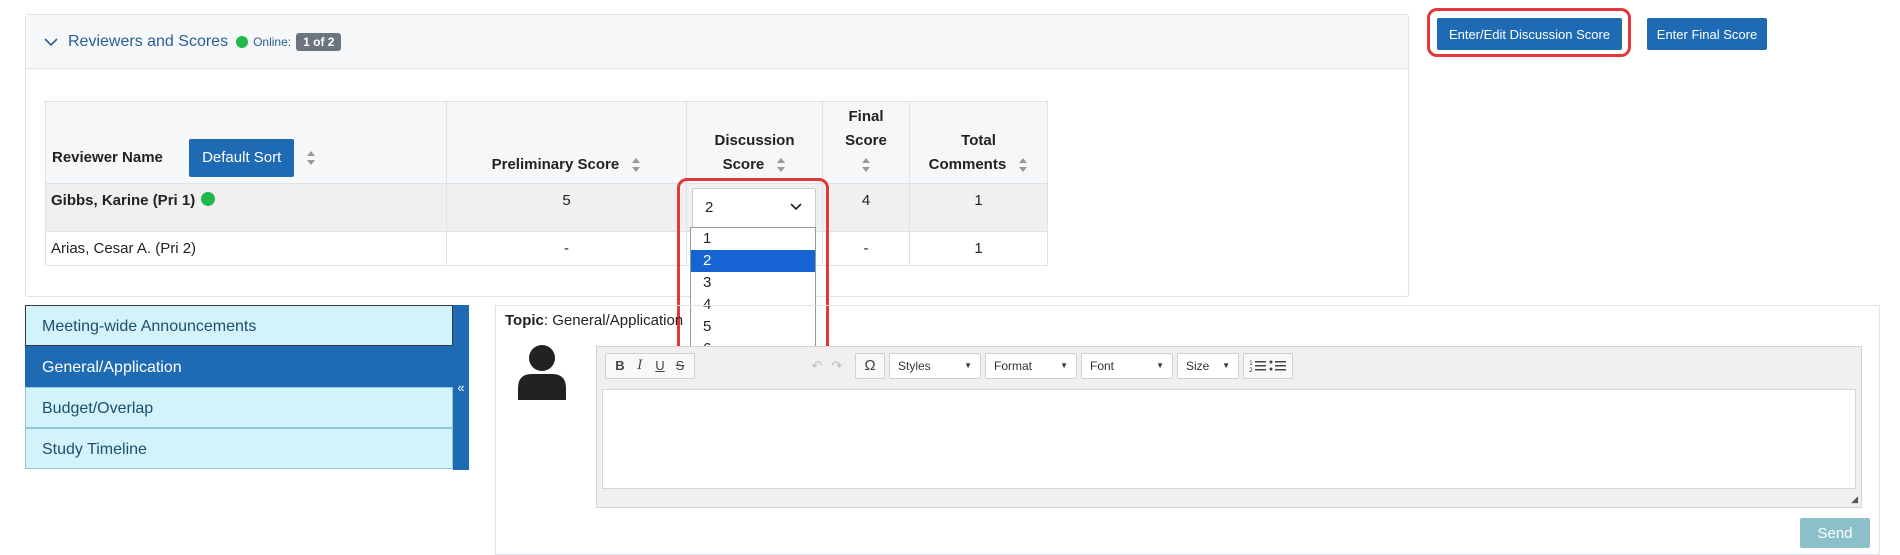 The height and width of the screenshot is (555, 1900). Describe the element at coordinates (1251, 363) in the screenshot. I see `svg-text: 1` at that location.